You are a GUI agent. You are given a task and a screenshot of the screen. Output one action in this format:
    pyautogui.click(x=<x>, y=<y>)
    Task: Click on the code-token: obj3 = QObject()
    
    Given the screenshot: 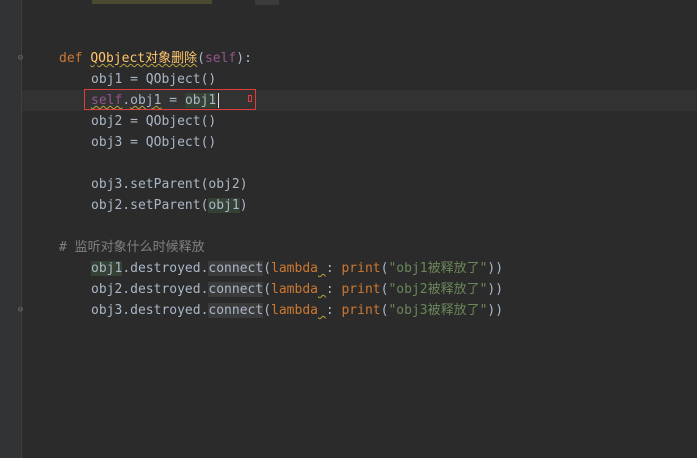 What is the action you would take?
    pyautogui.click(x=154, y=142)
    